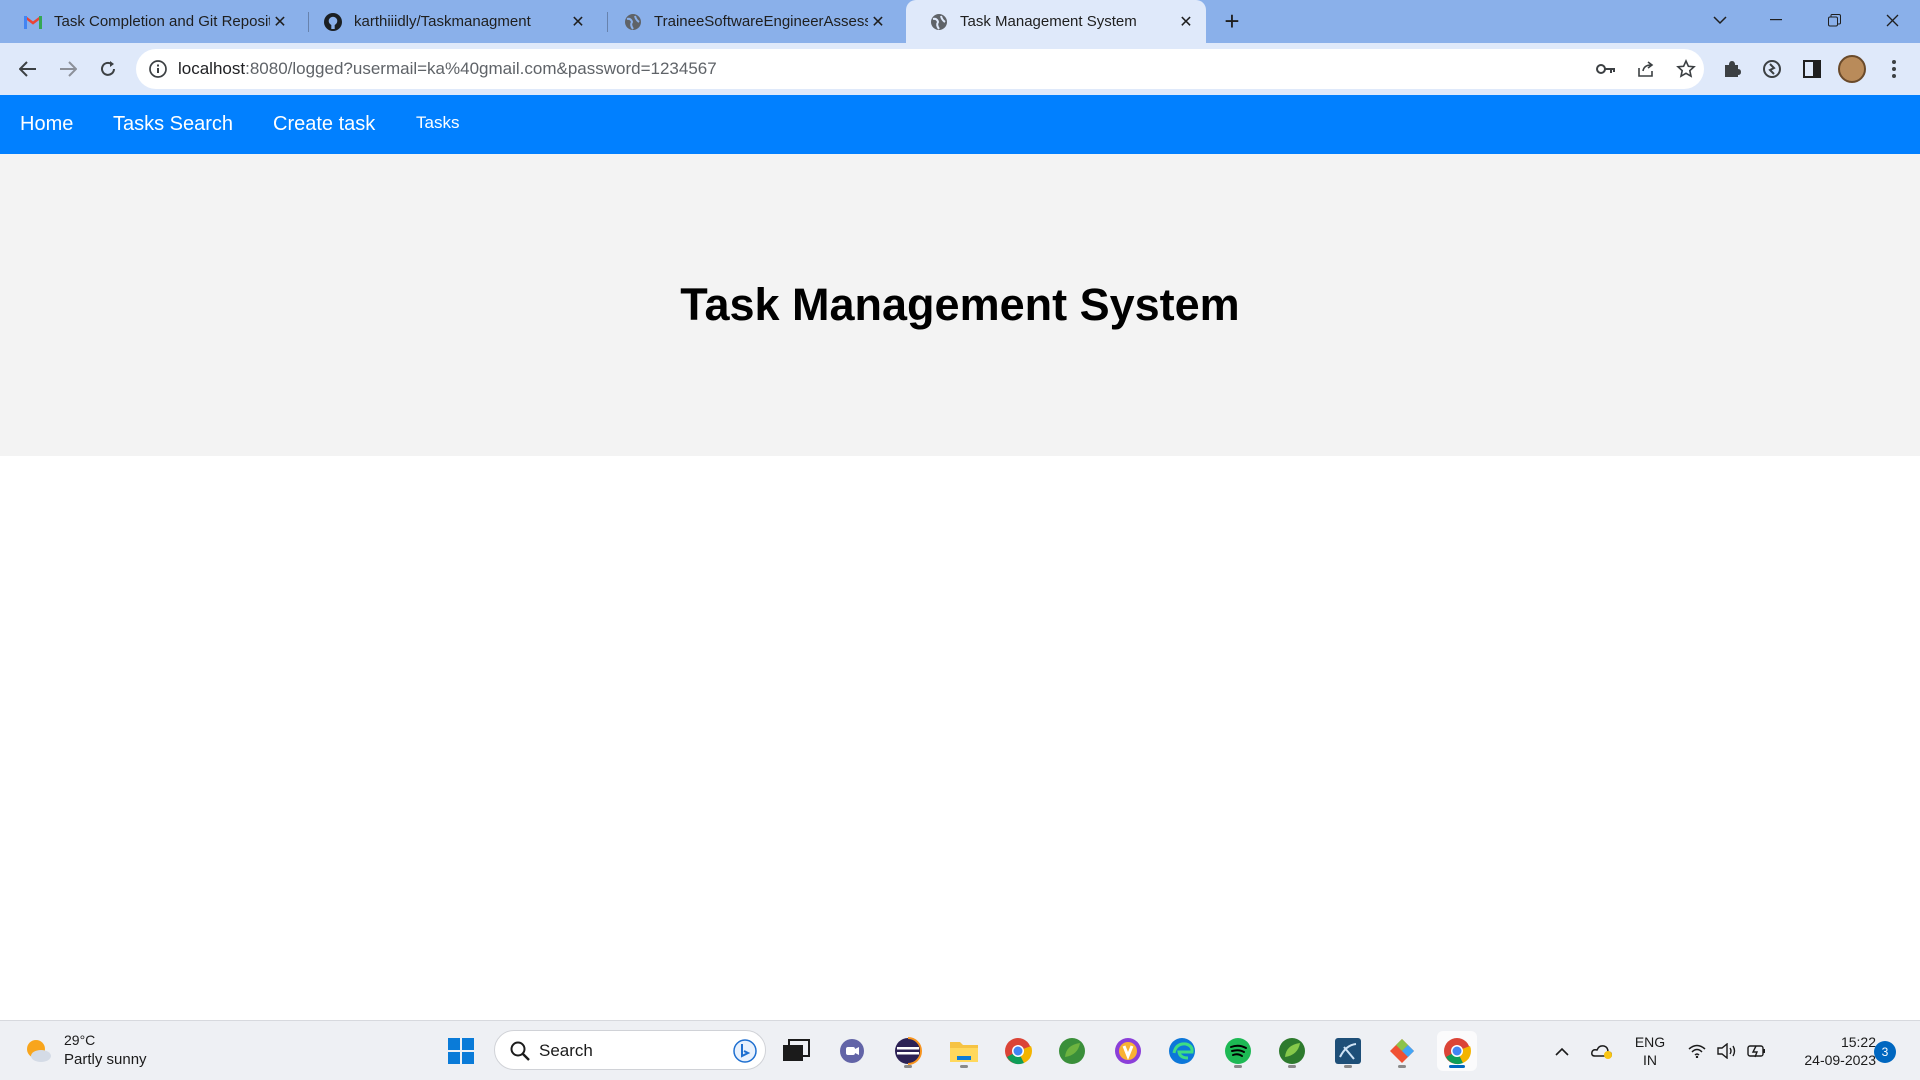  I want to click on vpn-app-button, so click(1128, 1051).